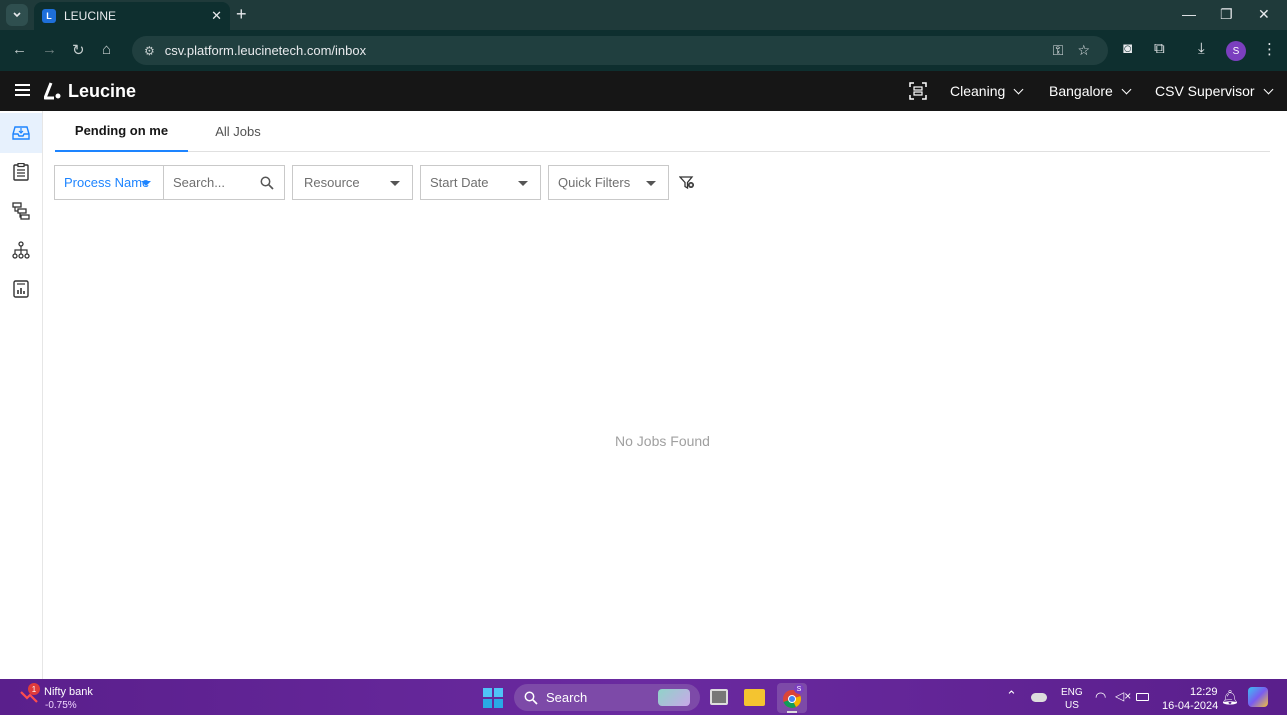 Image resolution: width=1287 pixels, height=715 pixels. What do you see at coordinates (1072, 705) in the screenshot?
I see `language-line2: US` at bounding box center [1072, 705].